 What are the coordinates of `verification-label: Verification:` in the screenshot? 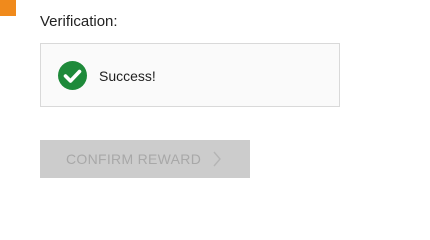 It's located at (79, 21).